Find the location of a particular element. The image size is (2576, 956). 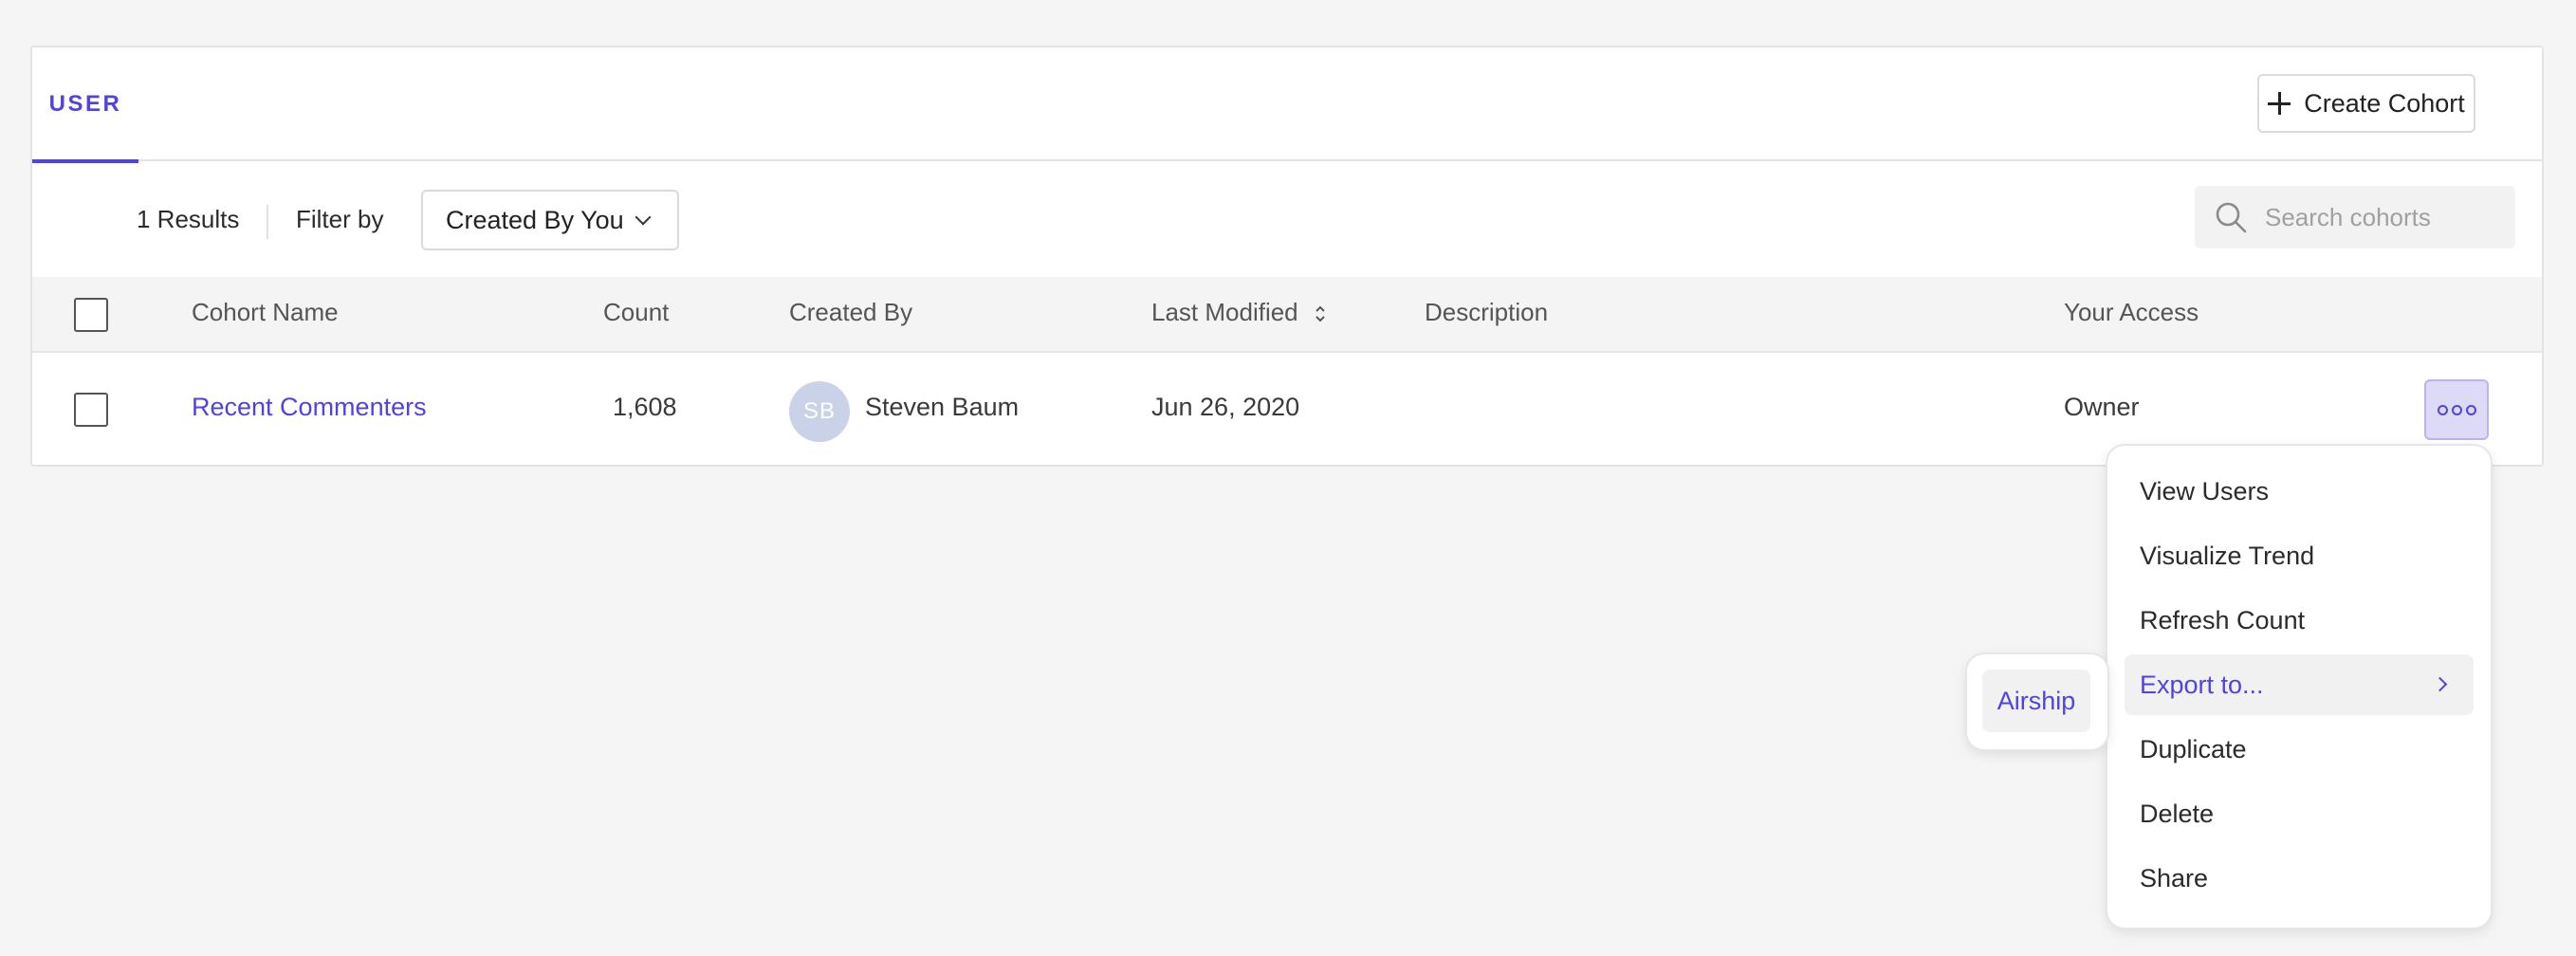

more-actions-button is located at coordinates (2456, 409).